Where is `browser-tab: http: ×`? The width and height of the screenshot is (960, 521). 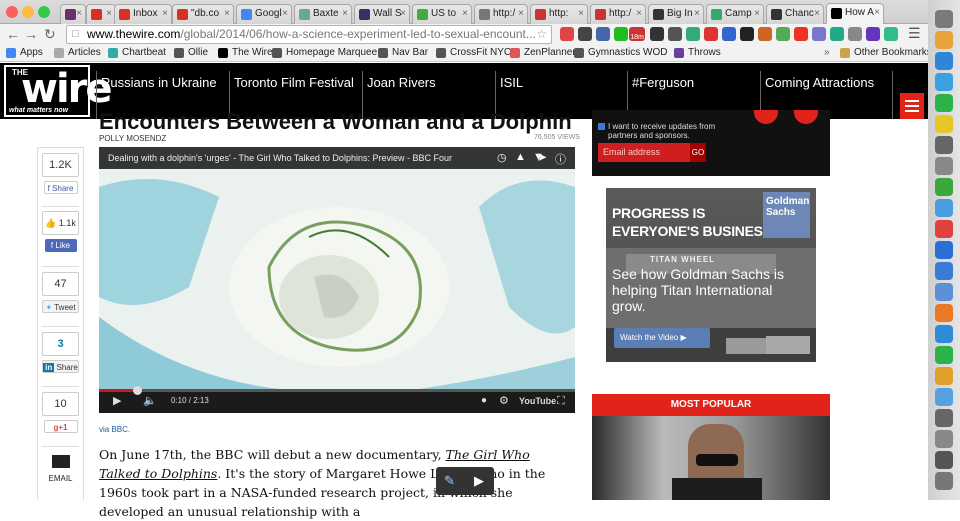 browser-tab: http: × is located at coordinates (559, 14).